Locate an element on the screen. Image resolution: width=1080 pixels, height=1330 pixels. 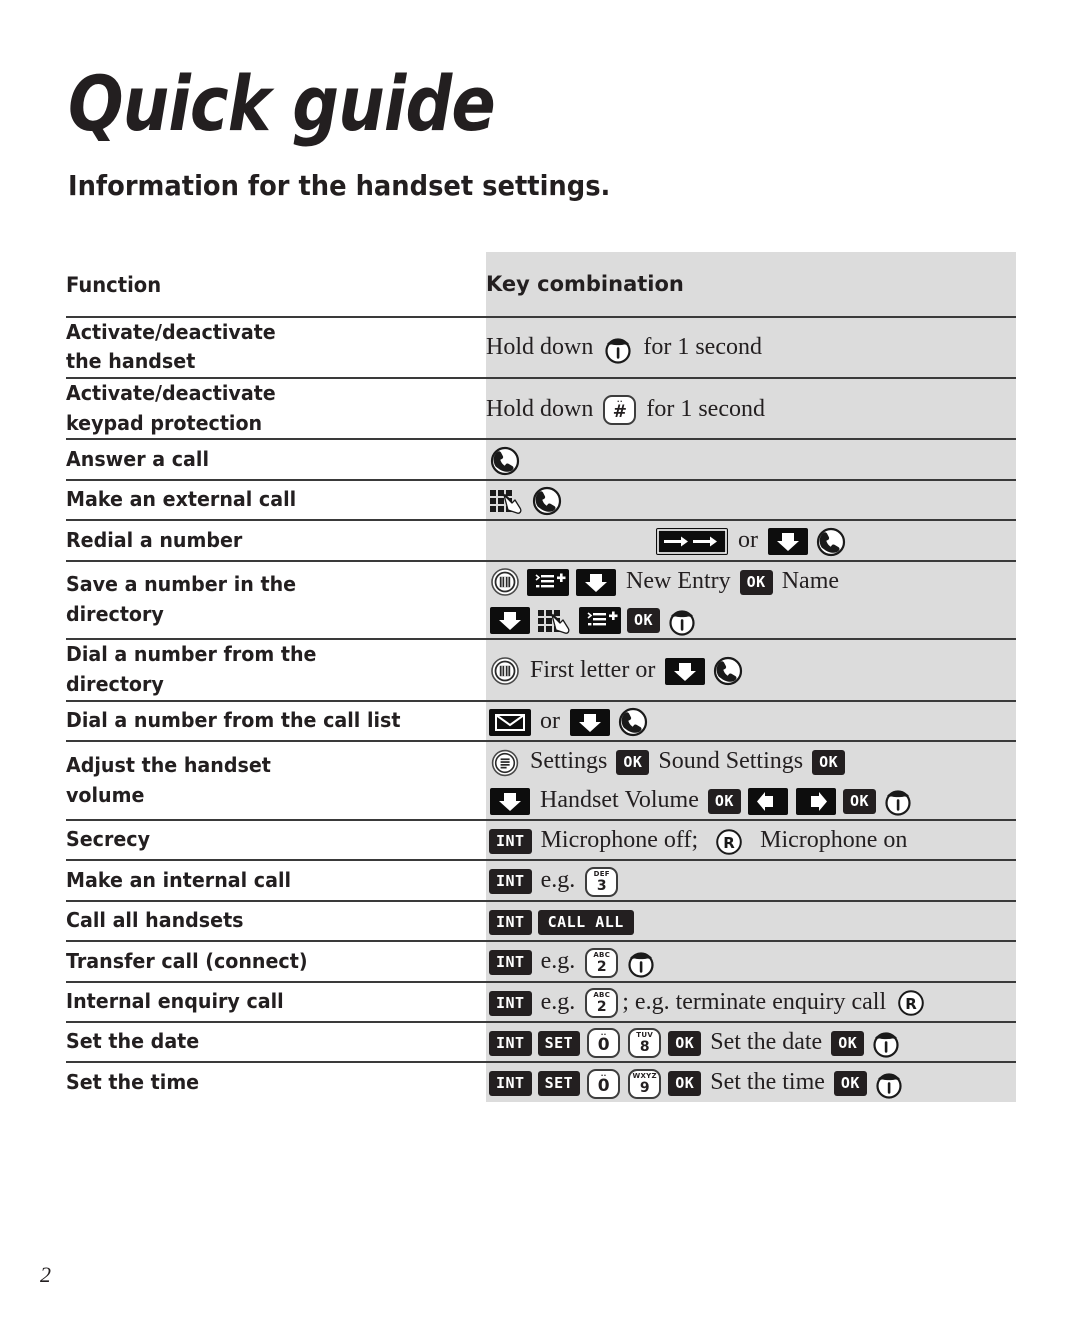
function-cell: Activate/deactivate the handset is located at coordinates (276, 347).